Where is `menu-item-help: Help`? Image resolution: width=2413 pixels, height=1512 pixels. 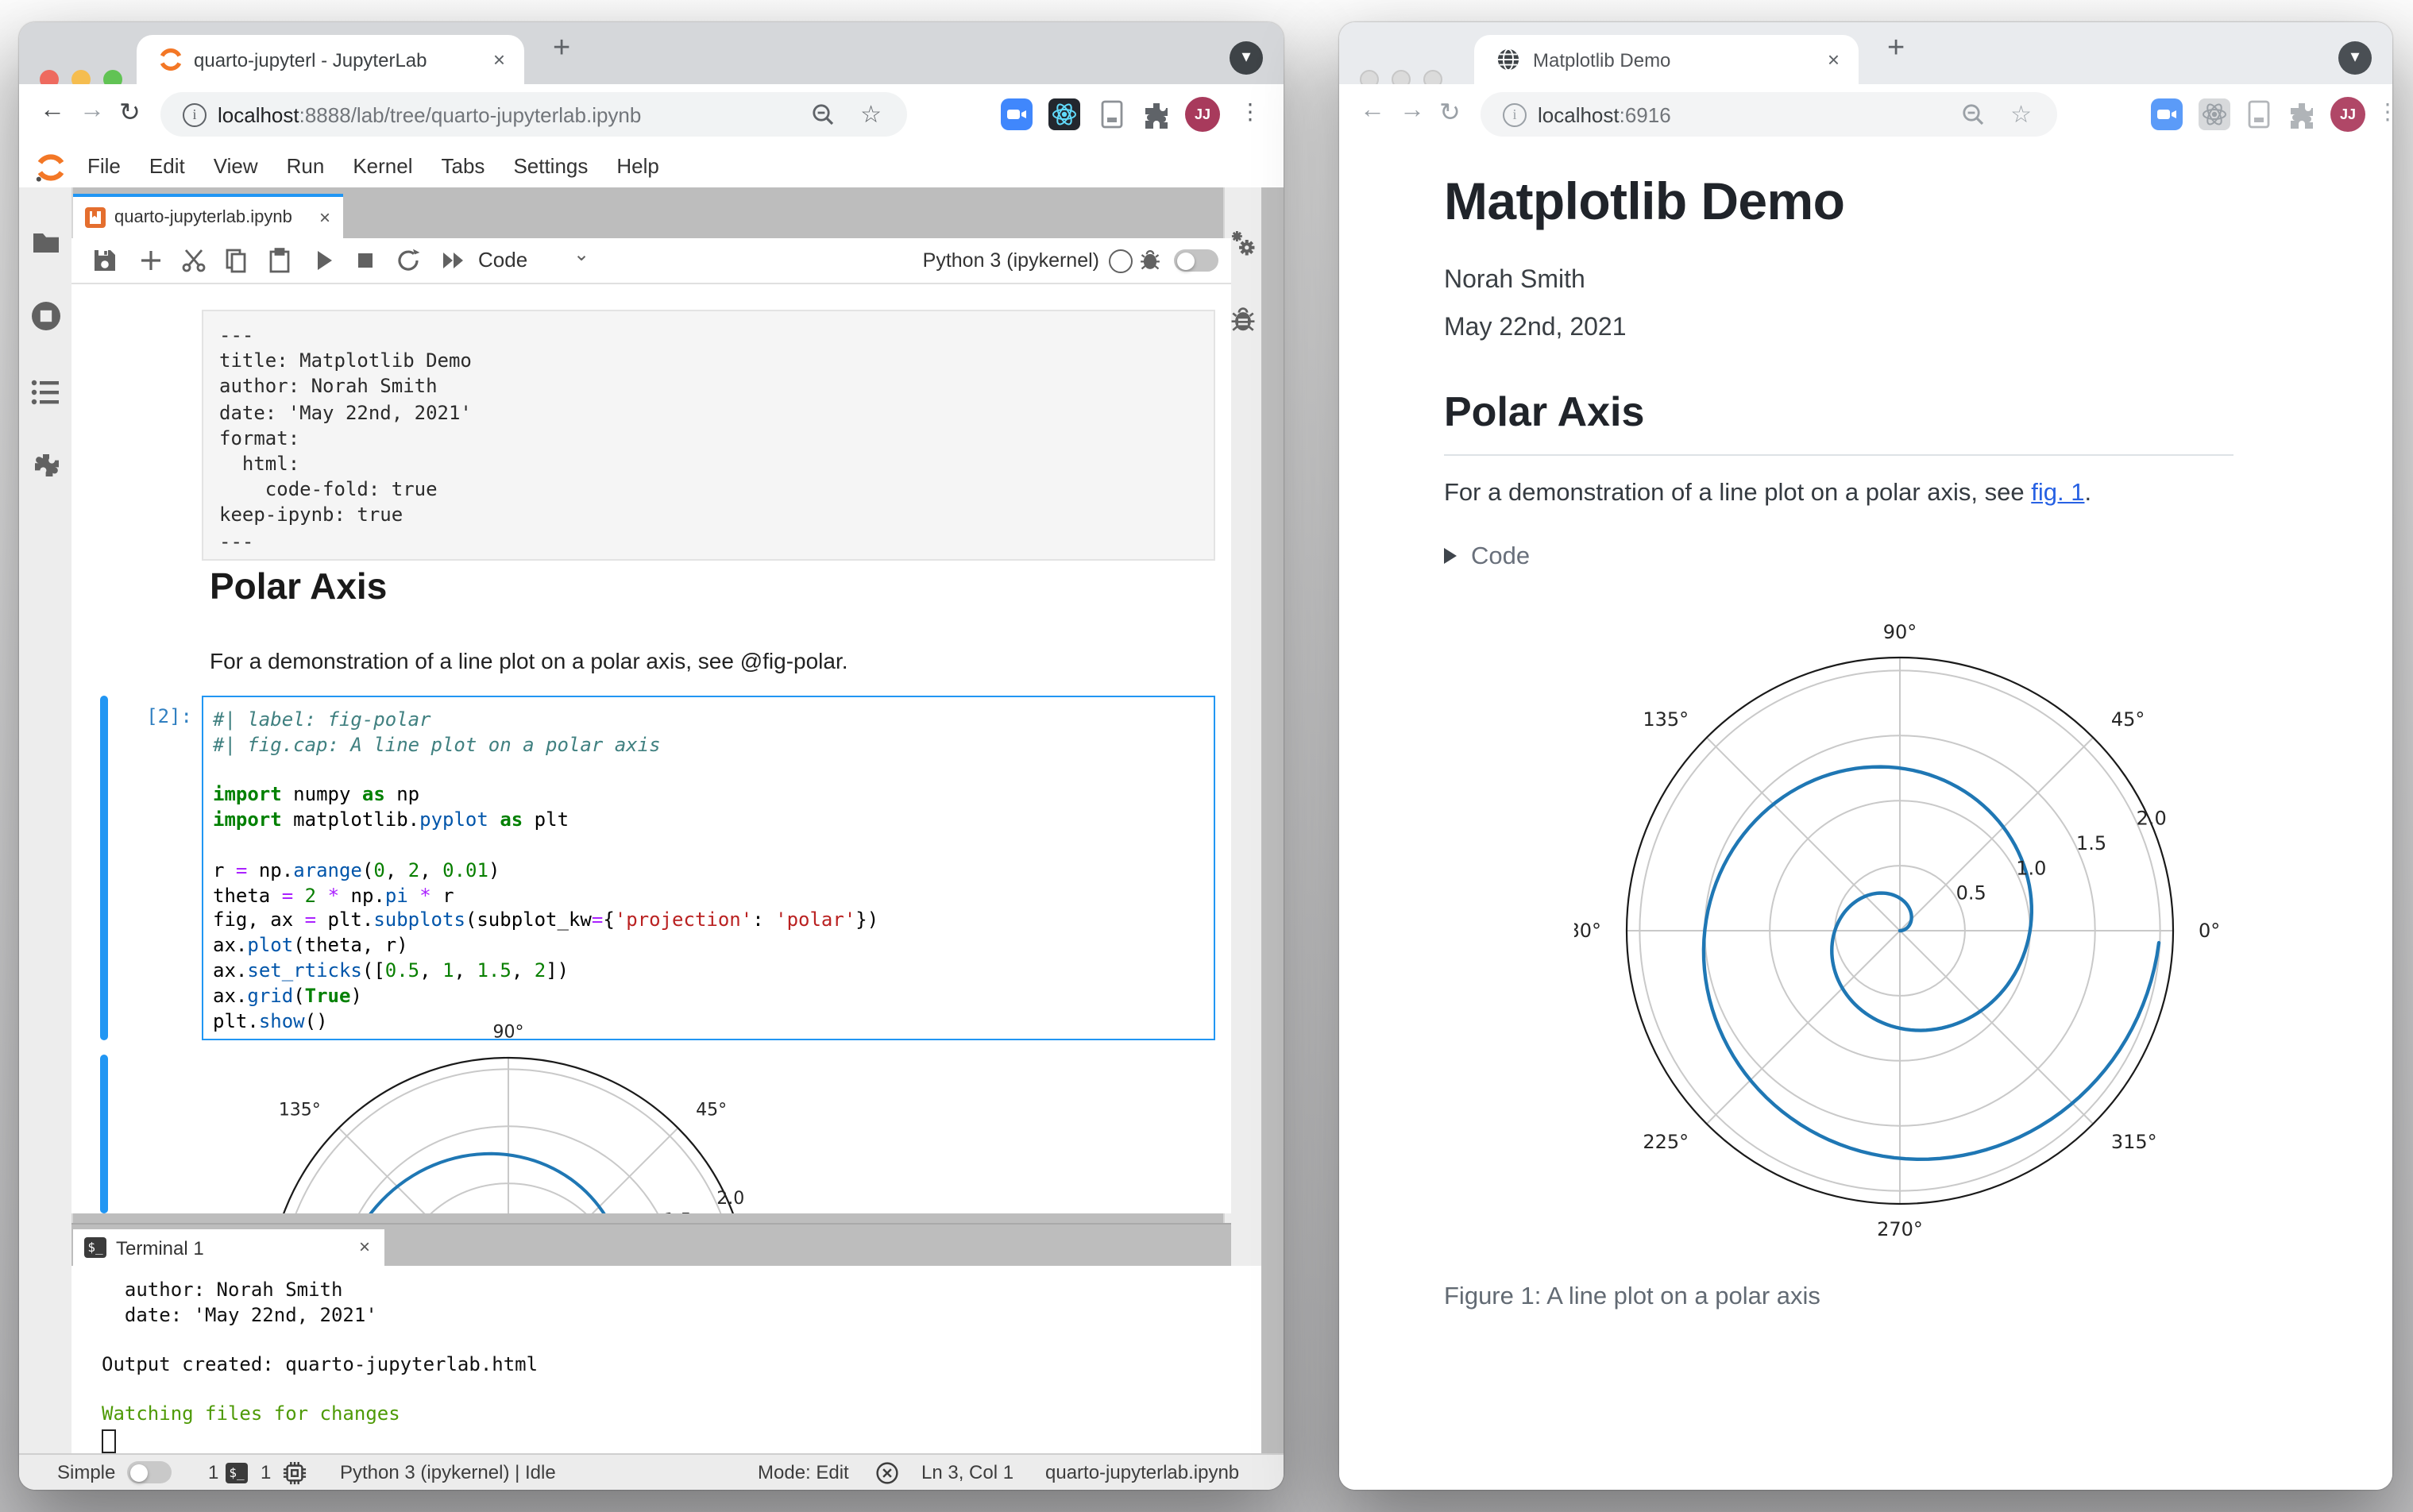
menu-item-help: Help is located at coordinates (638, 166).